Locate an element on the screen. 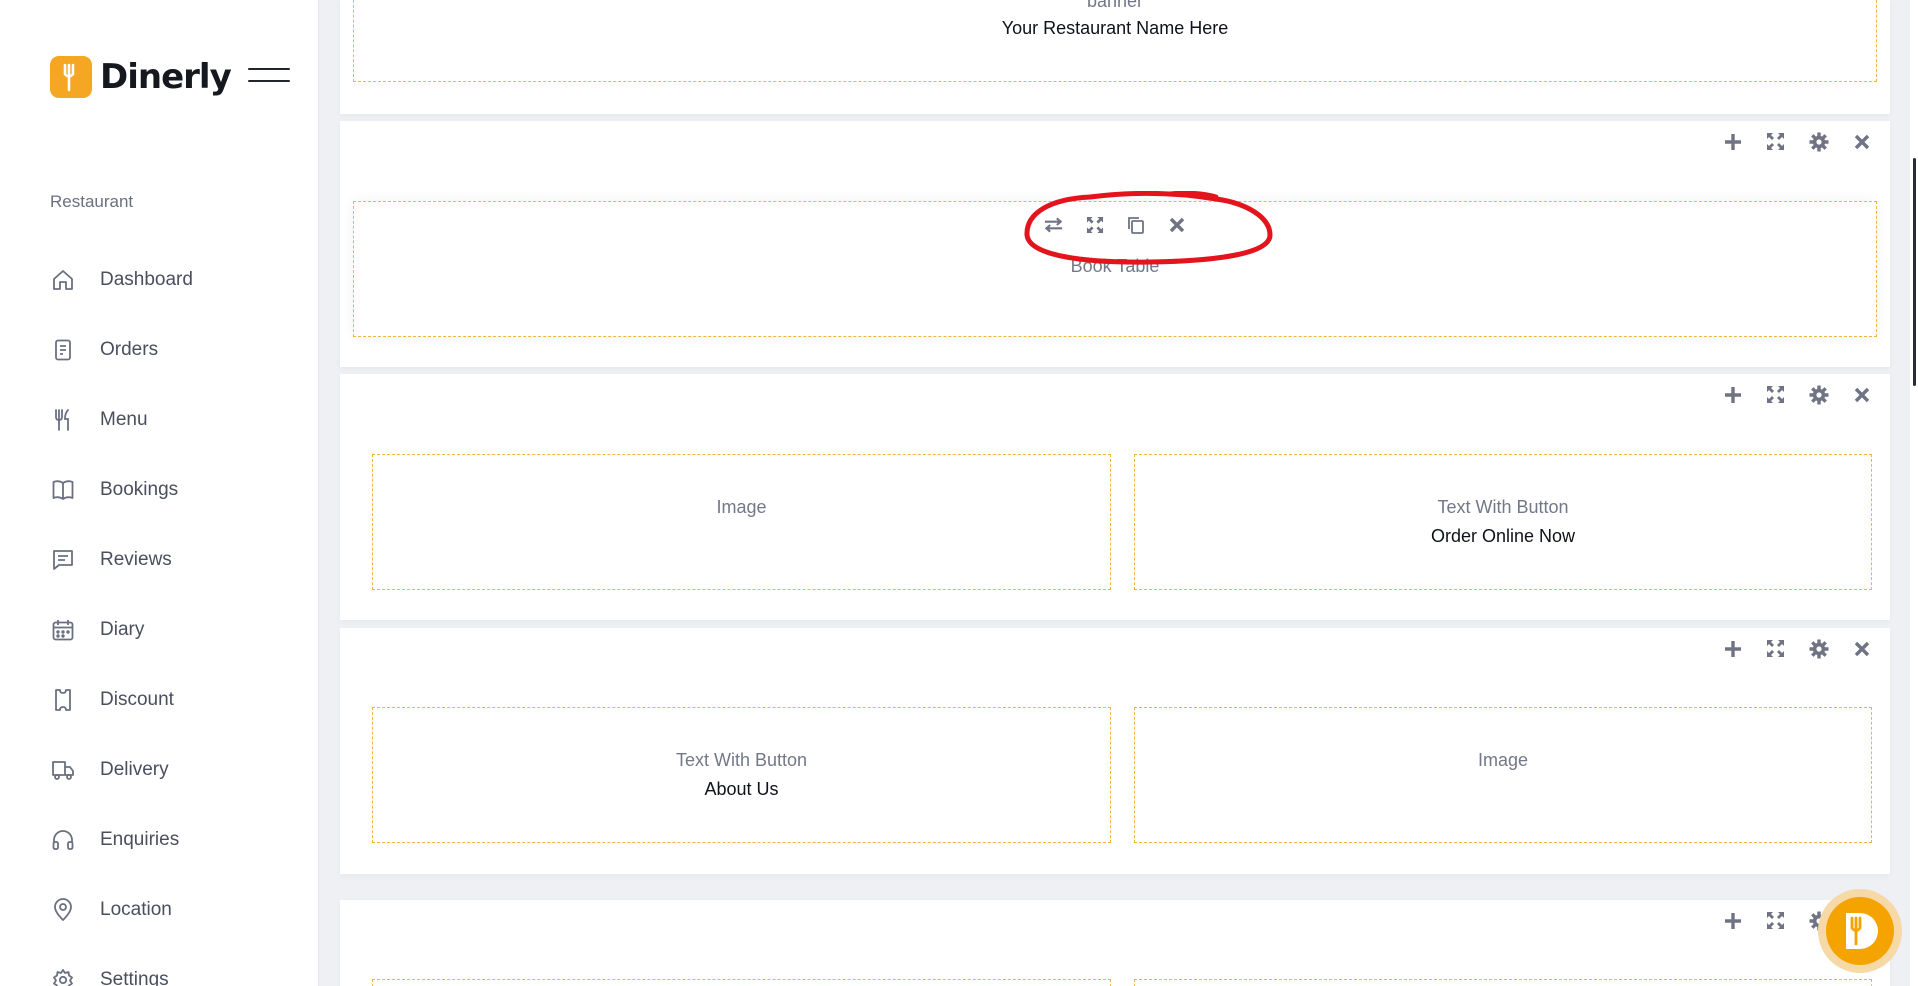 The width and height of the screenshot is (1918, 986). swap-icon is located at coordinates (1053, 224).